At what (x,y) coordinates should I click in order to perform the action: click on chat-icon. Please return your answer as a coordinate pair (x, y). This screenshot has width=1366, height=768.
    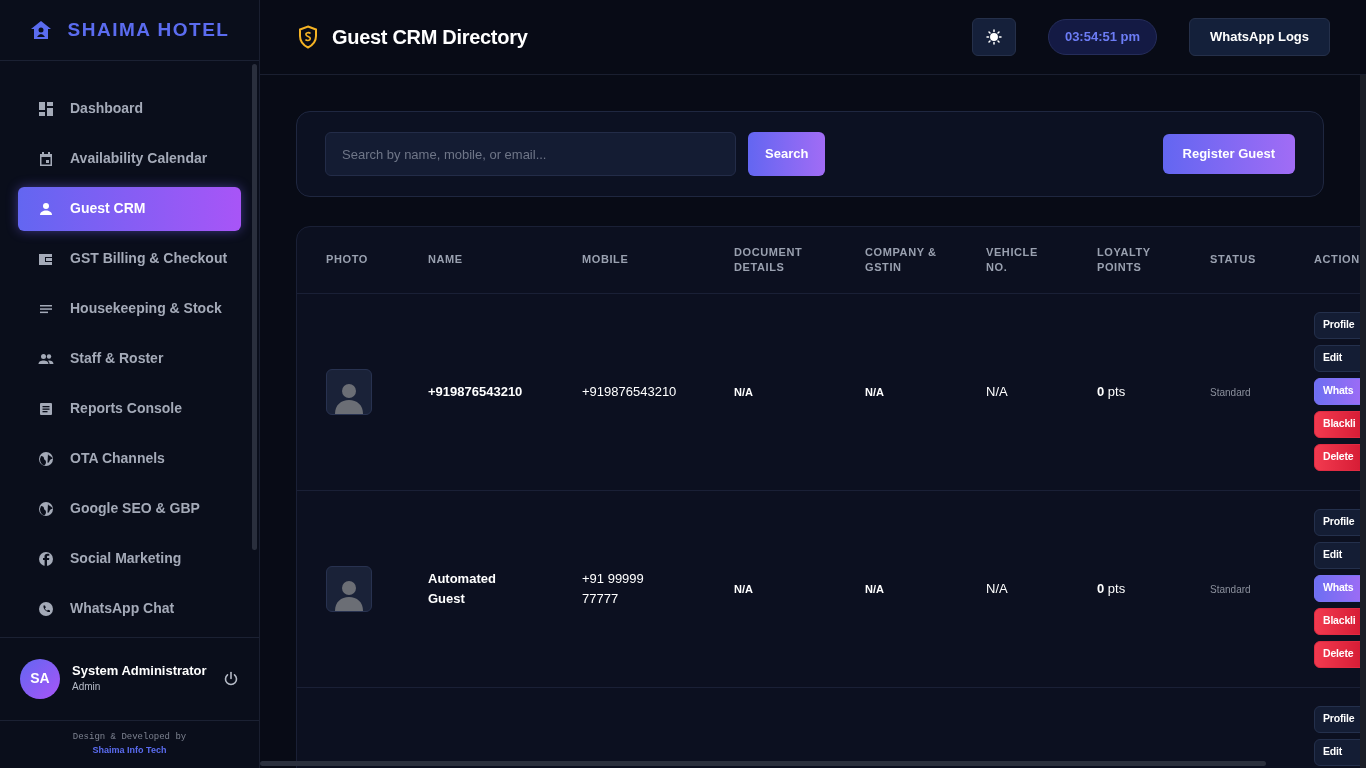
    Looking at the image, I should click on (46, 608).